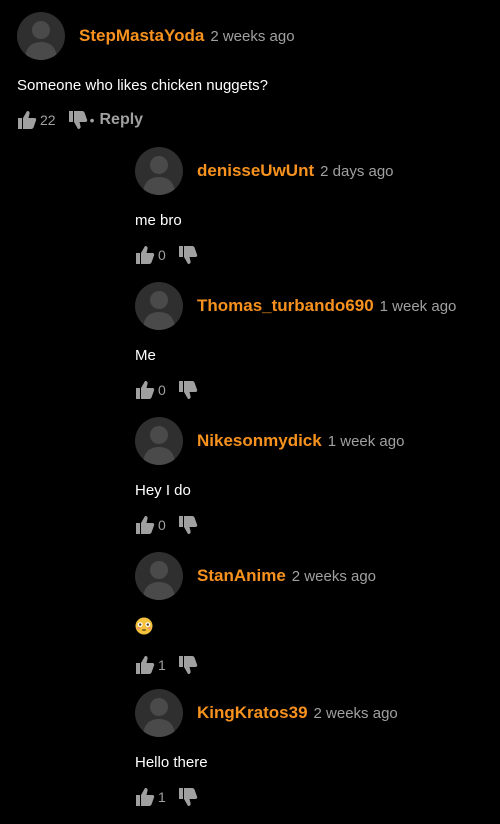 The height and width of the screenshot is (824, 500). I want to click on username: StepMastaYoda, so click(141, 36).